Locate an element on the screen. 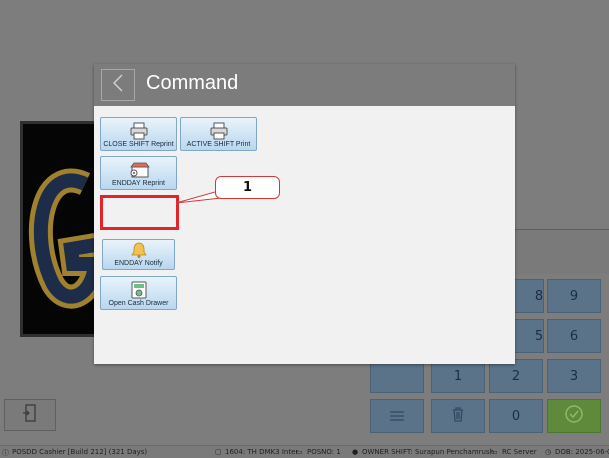 This screenshot has height=458, width=609. callout-pointer is located at coordinates (203, 196).